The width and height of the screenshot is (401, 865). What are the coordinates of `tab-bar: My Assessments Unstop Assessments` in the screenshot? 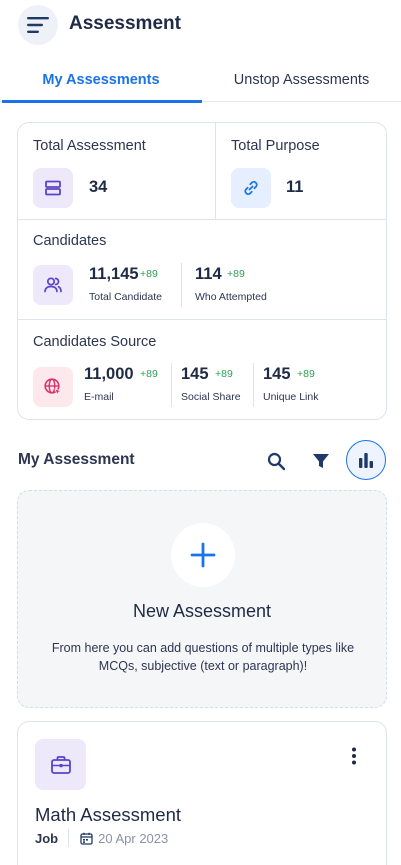 It's located at (200, 80).